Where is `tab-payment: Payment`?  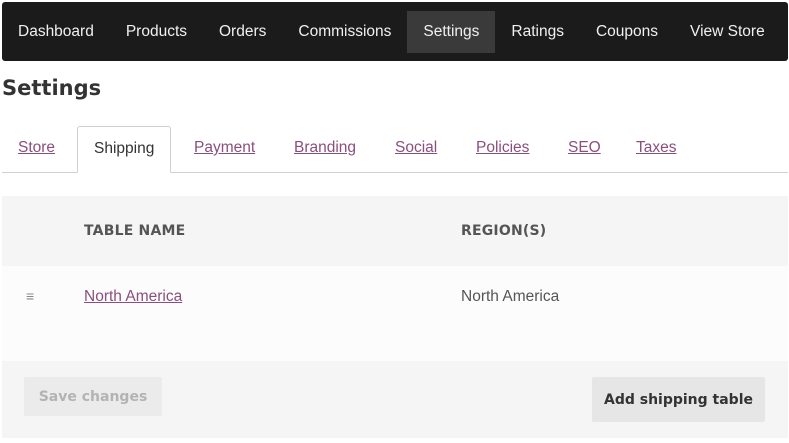 tab-payment: Payment is located at coordinates (224, 149).